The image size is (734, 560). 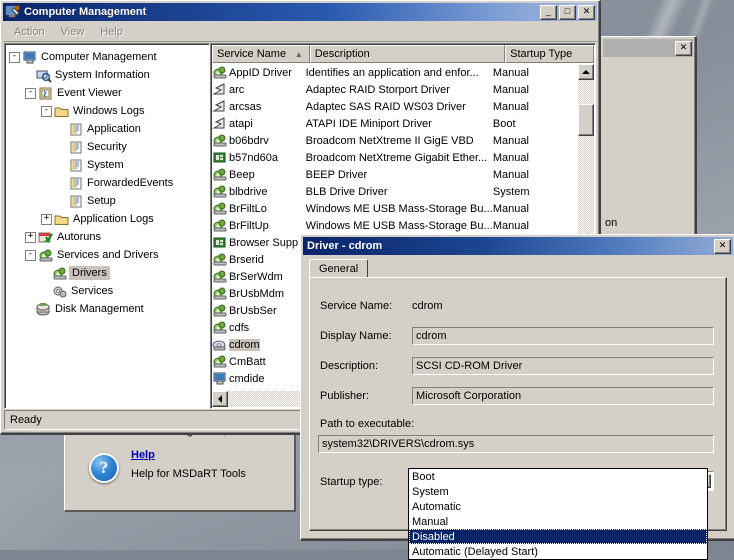 I want to click on tree-node: Security, so click(x=109, y=147).